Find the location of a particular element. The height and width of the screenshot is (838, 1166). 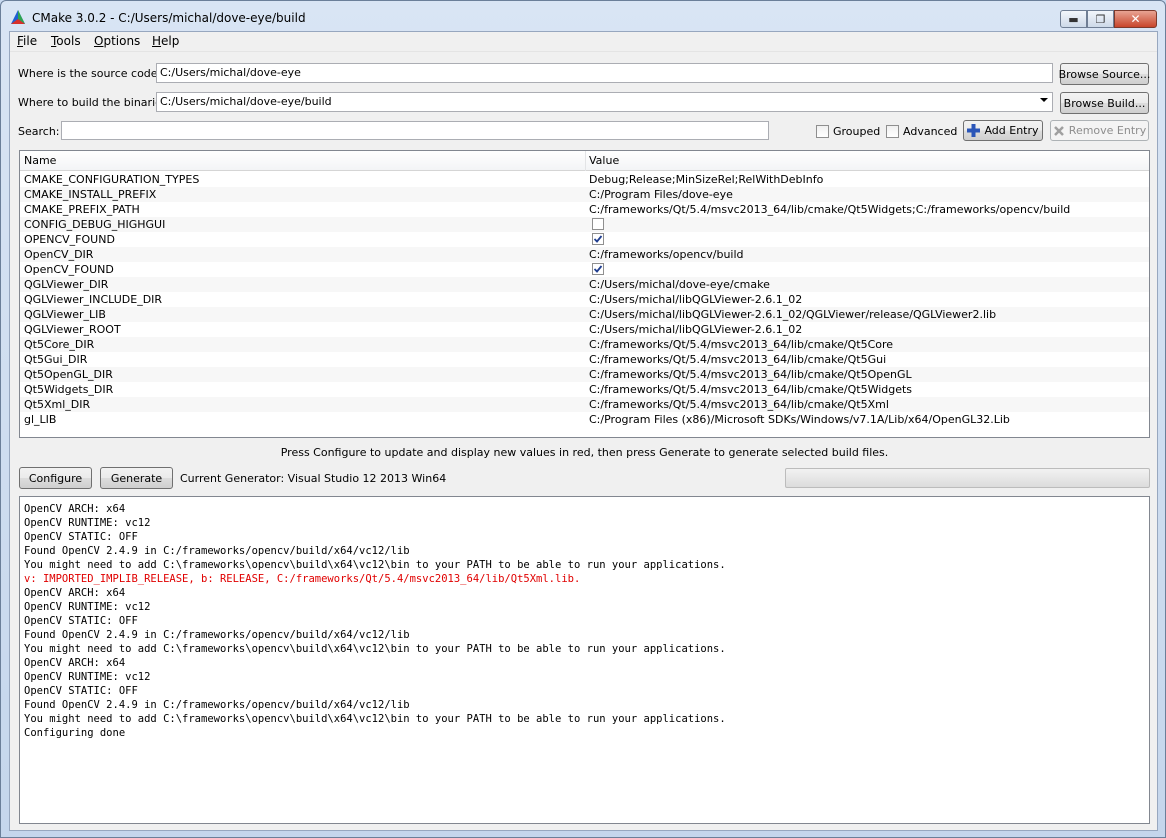

entry-name: Qt5Gui_DIR is located at coordinates (56, 359).